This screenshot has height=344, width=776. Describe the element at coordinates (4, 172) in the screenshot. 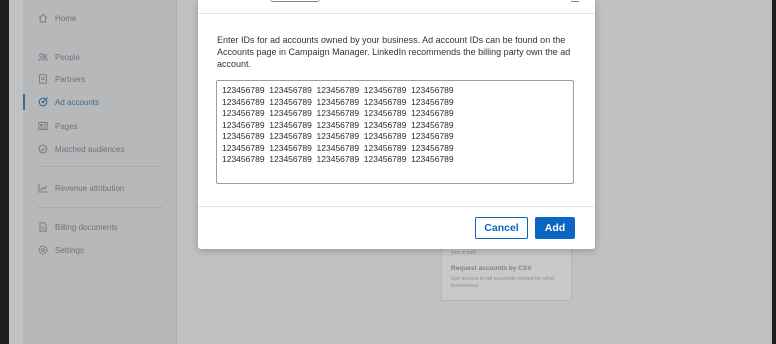

I see `screen-bezel-left` at that location.